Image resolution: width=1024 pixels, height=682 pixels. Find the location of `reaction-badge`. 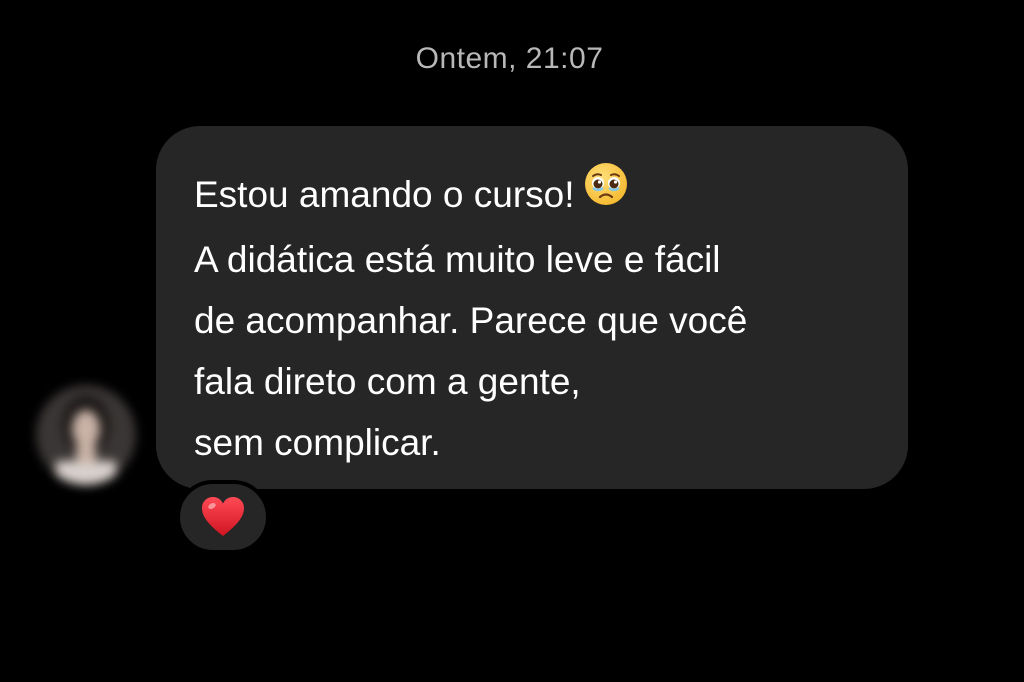

reaction-badge is located at coordinates (223, 517).